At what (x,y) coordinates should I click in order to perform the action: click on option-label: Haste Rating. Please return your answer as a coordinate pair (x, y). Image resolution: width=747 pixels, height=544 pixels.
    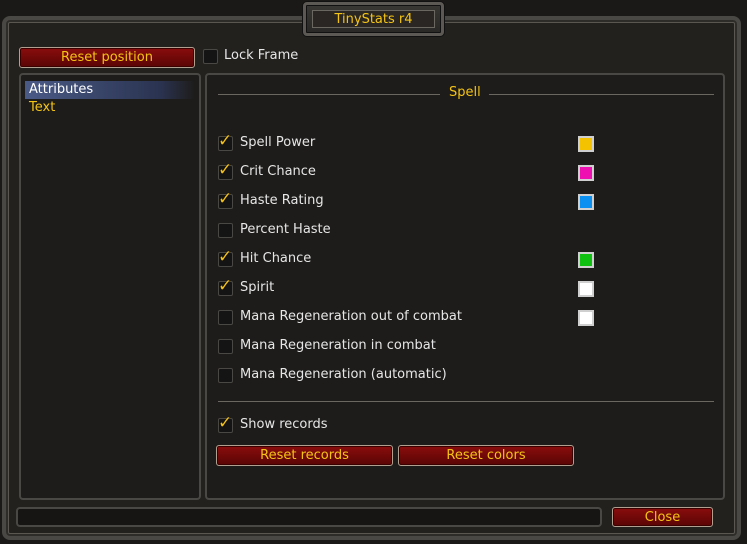
    Looking at the image, I should click on (282, 200).